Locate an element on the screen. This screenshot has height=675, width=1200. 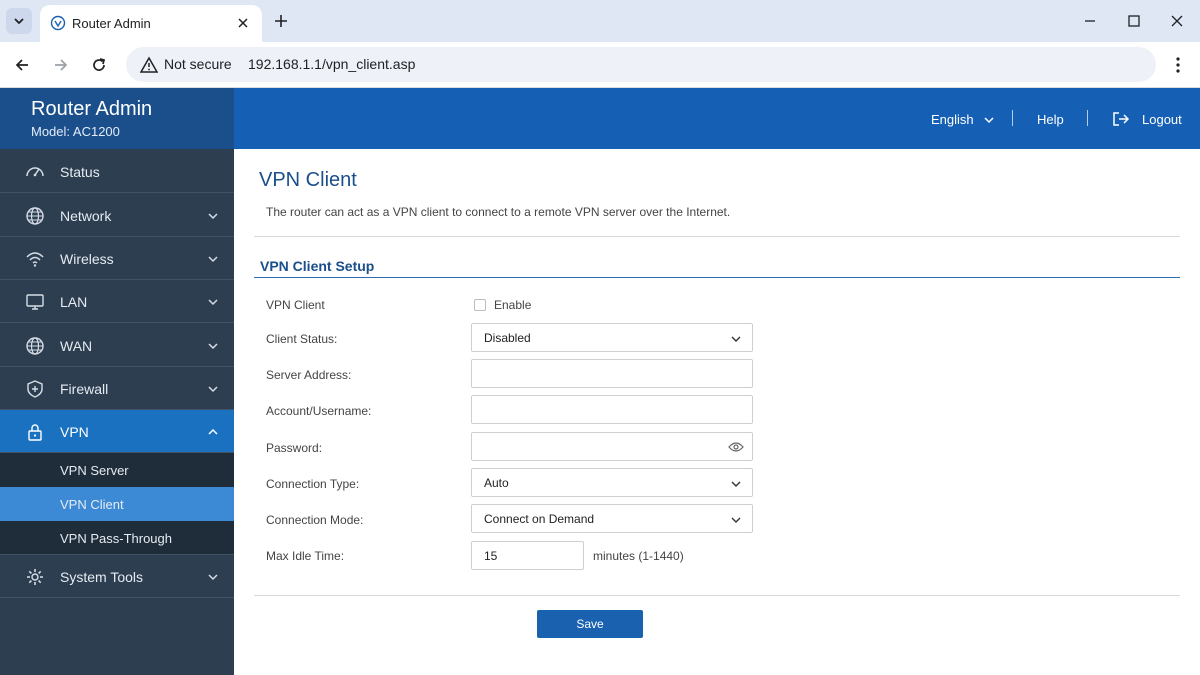
input-value: 15 is located at coordinates (491, 556).